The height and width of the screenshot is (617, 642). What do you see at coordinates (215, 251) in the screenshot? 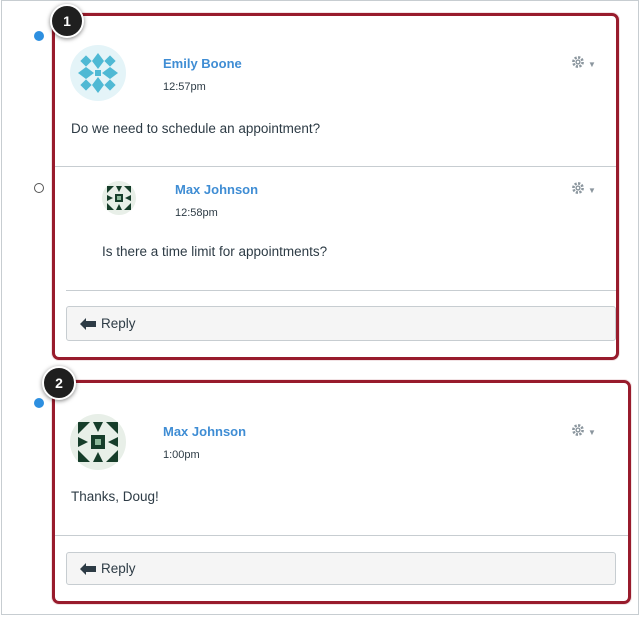
I see `post-message: Is there a time limit for appointments?` at bounding box center [215, 251].